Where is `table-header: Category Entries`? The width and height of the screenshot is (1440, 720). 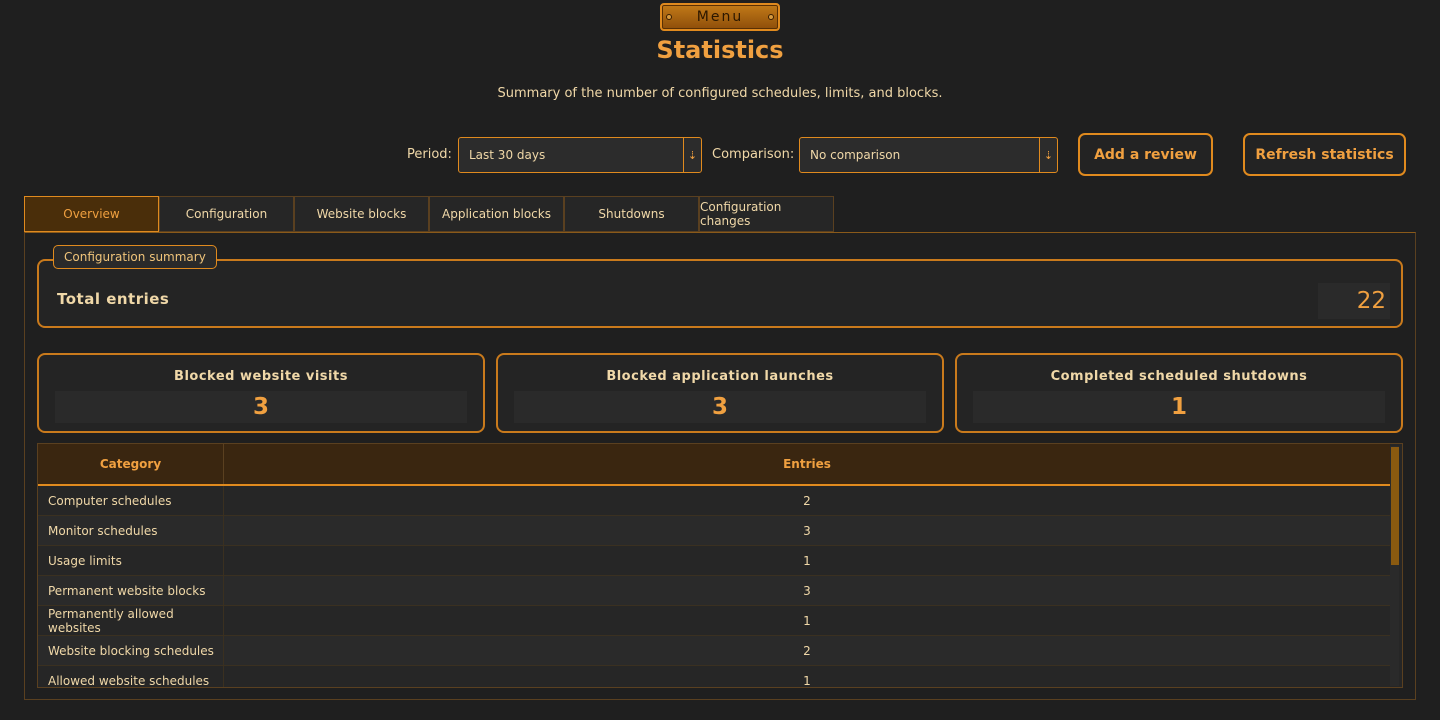
table-header: Category Entries is located at coordinates (714, 465).